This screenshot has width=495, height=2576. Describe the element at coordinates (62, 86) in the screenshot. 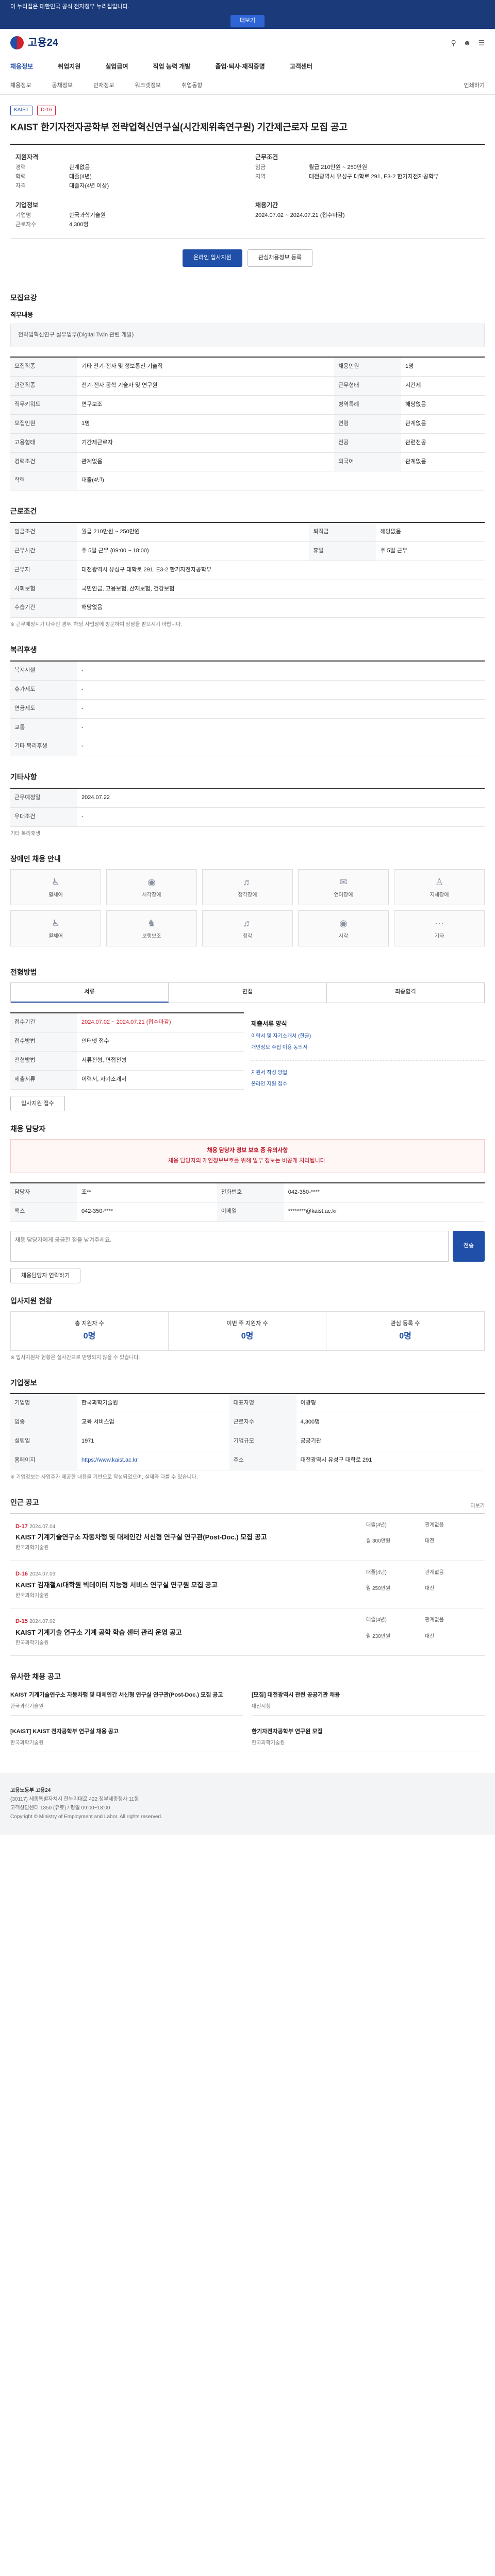

I see `subnav-item: 공채정보` at that location.